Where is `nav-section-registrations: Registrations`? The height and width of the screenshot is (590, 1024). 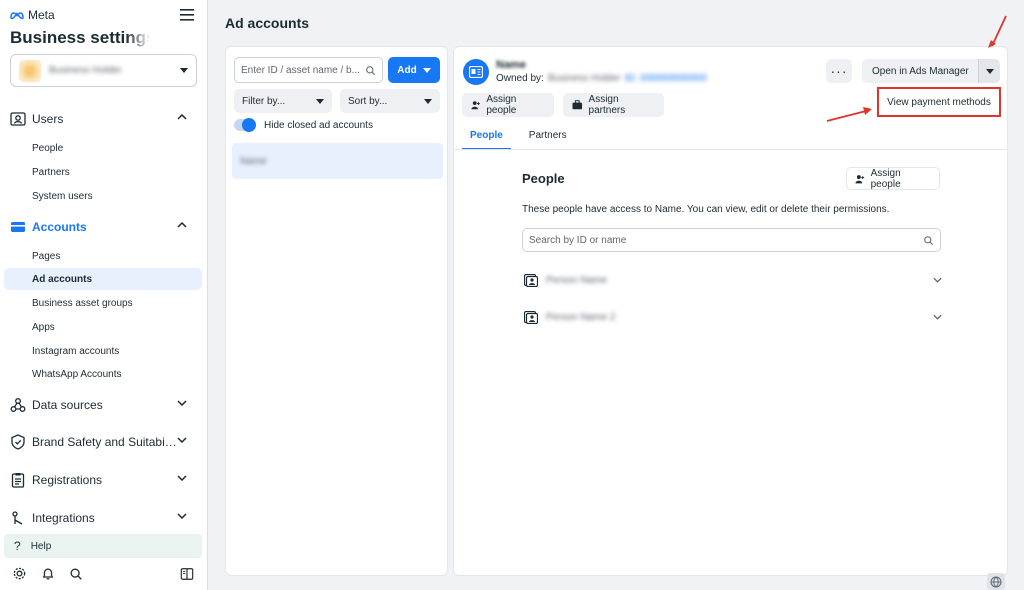
nav-section-registrations: Registrations is located at coordinates (103, 480).